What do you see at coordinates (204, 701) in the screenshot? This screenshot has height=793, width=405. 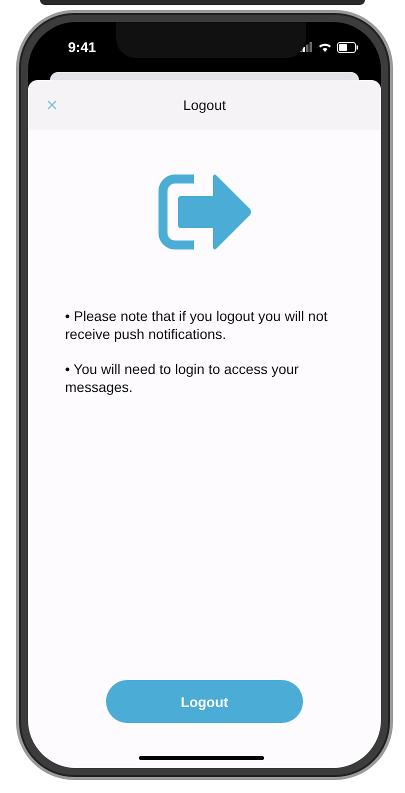 I see `logout-button: Logout` at bounding box center [204, 701].